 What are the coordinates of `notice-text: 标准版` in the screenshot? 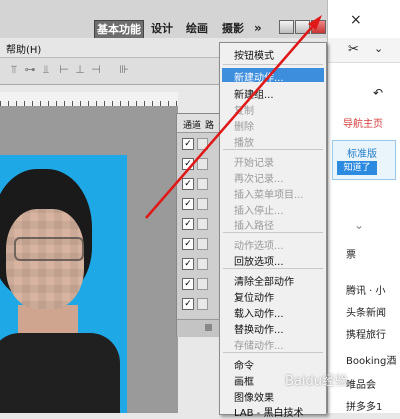 It's located at (362, 154).